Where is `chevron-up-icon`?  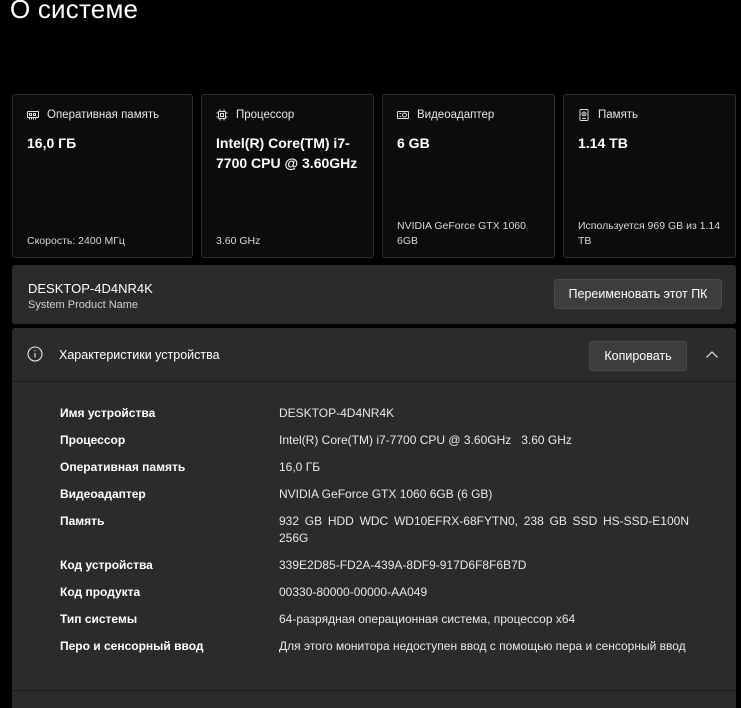
chevron-up-icon is located at coordinates (712, 355).